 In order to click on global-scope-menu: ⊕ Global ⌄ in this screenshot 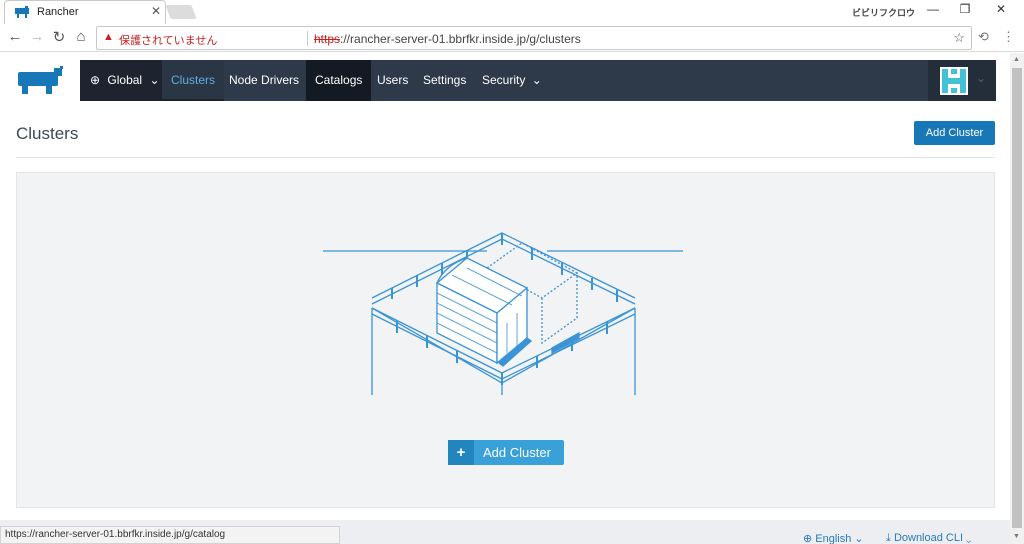, I will do `click(121, 80)`.